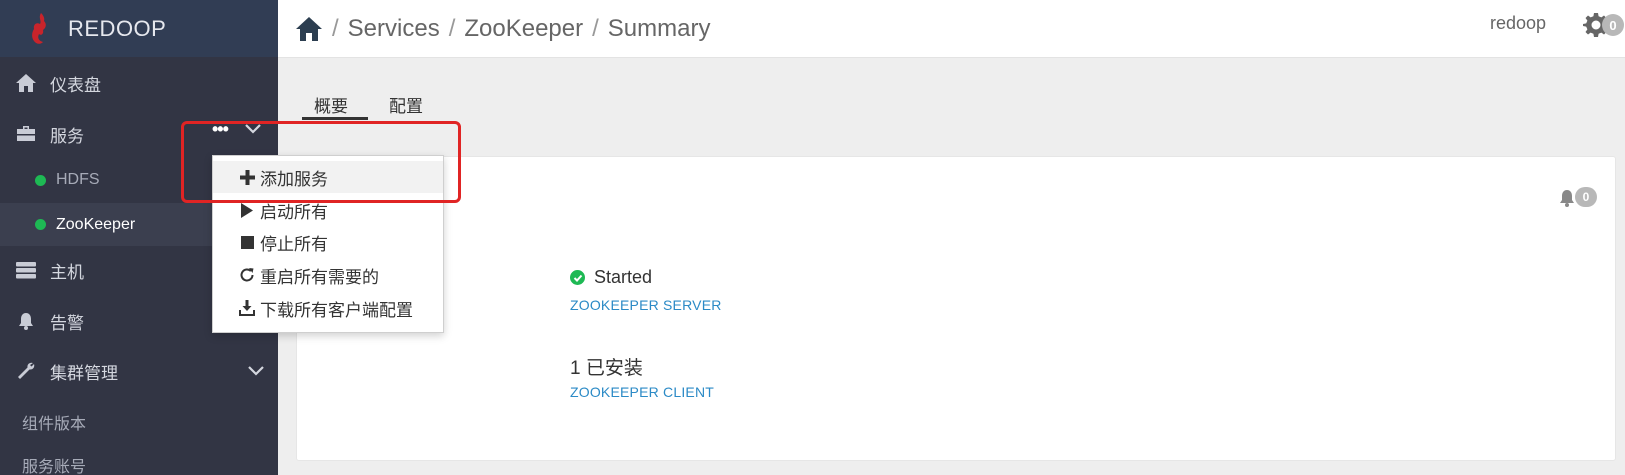 The height and width of the screenshot is (475, 1625). What do you see at coordinates (54, 422) in the screenshot?
I see `sidebar-item-component-versions: 组件版本` at bounding box center [54, 422].